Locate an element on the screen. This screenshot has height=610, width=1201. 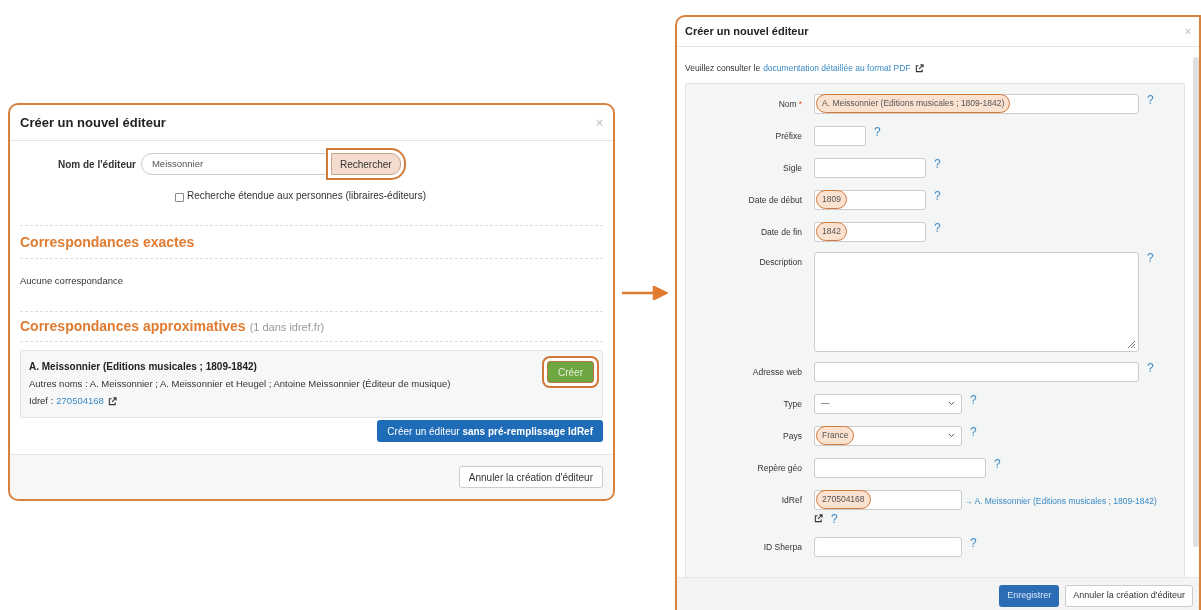
idref-link: → A. Meissonnier (Editions musicales ; 1809-1842) is located at coordinates (1060, 501).